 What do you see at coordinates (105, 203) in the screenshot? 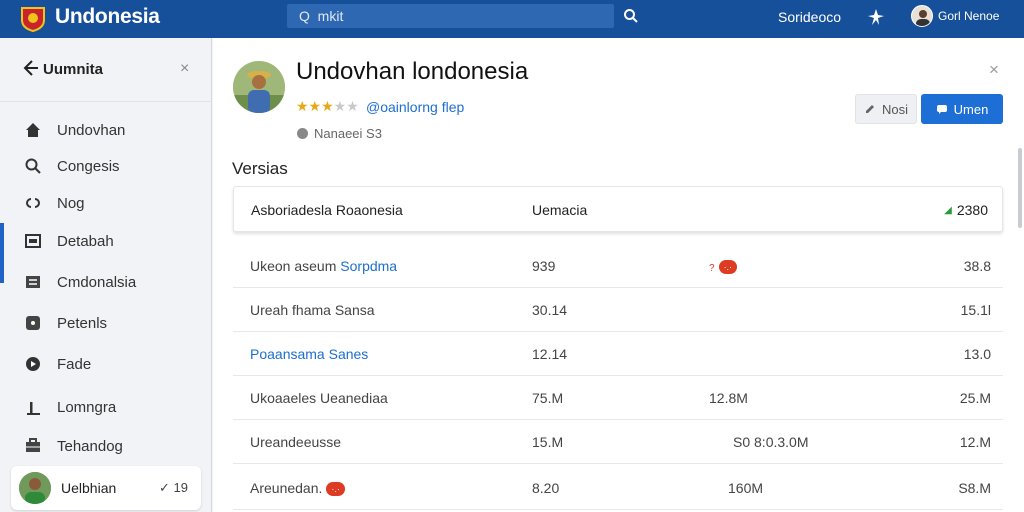
I see `sidebar-item-nog: Nog` at bounding box center [105, 203].